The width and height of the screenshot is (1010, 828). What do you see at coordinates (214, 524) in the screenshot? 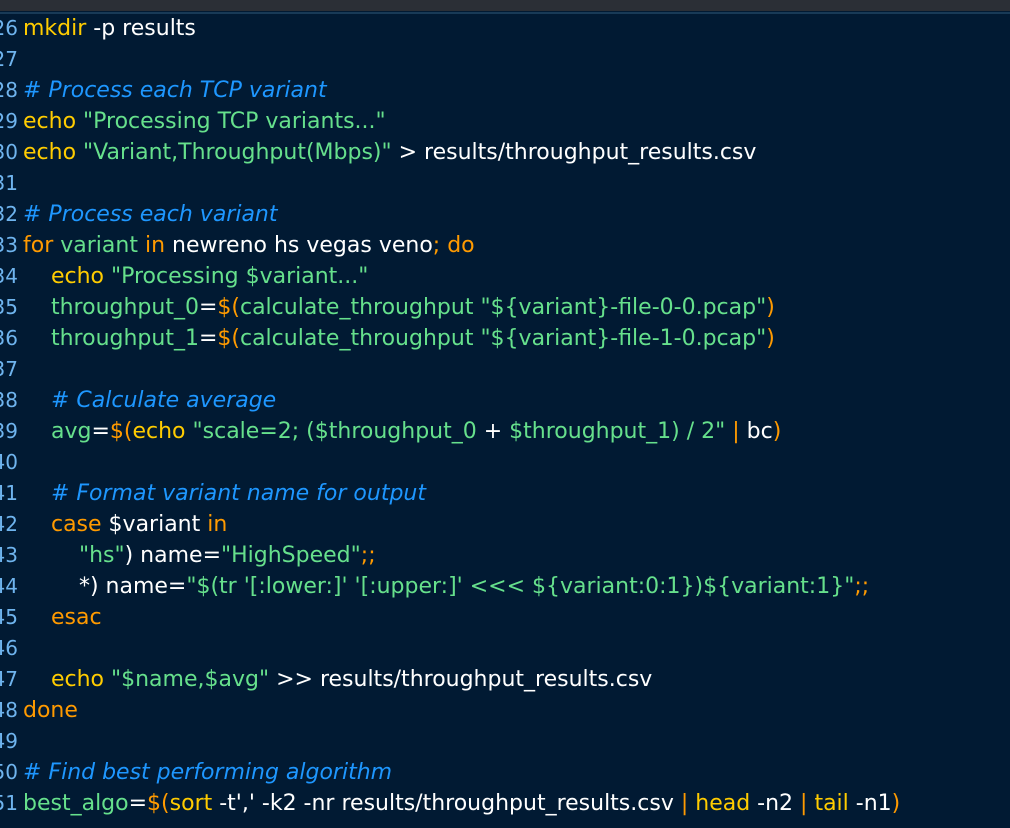
I see `code-token: in` at bounding box center [214, 524].